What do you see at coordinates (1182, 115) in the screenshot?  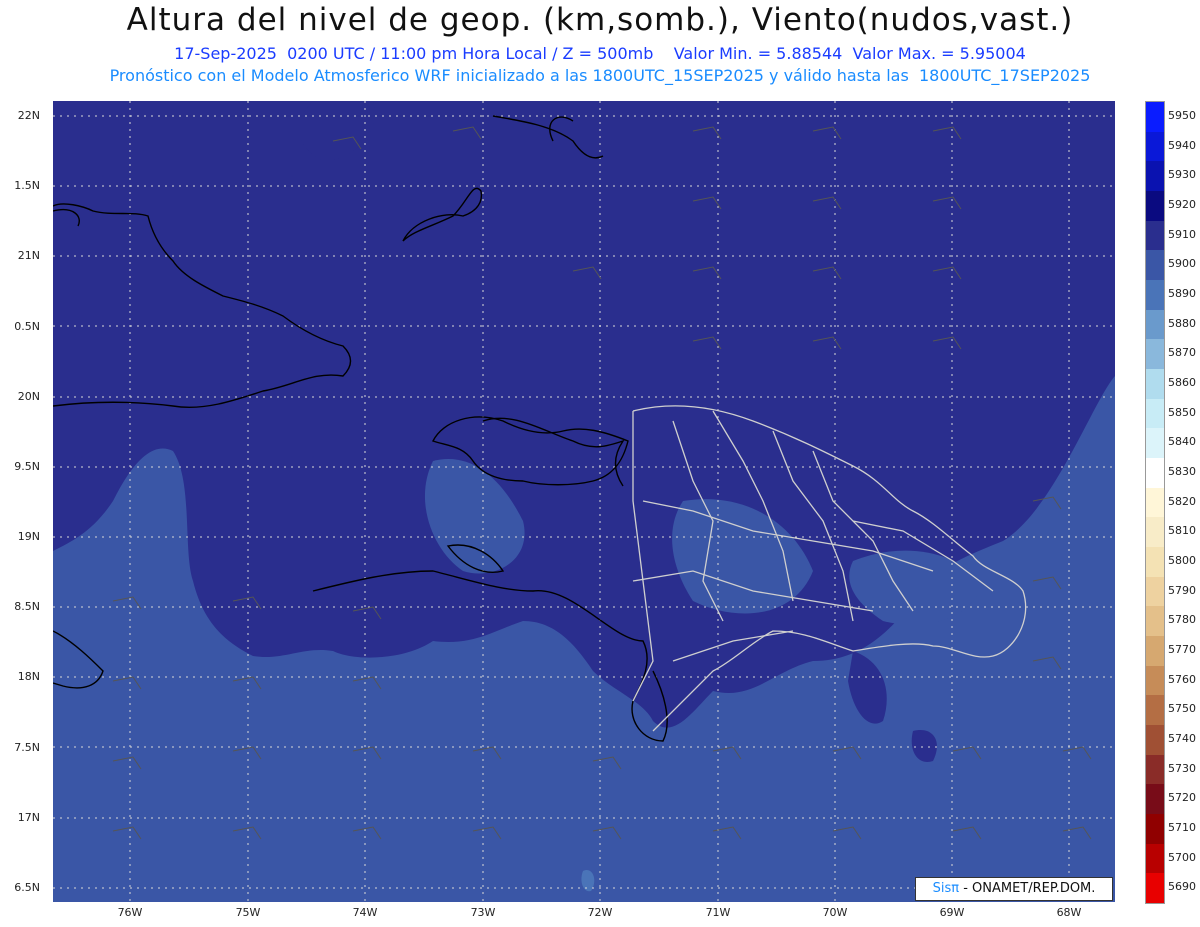 I see `legend-label: 5950` at bounding box center [1182, 115].